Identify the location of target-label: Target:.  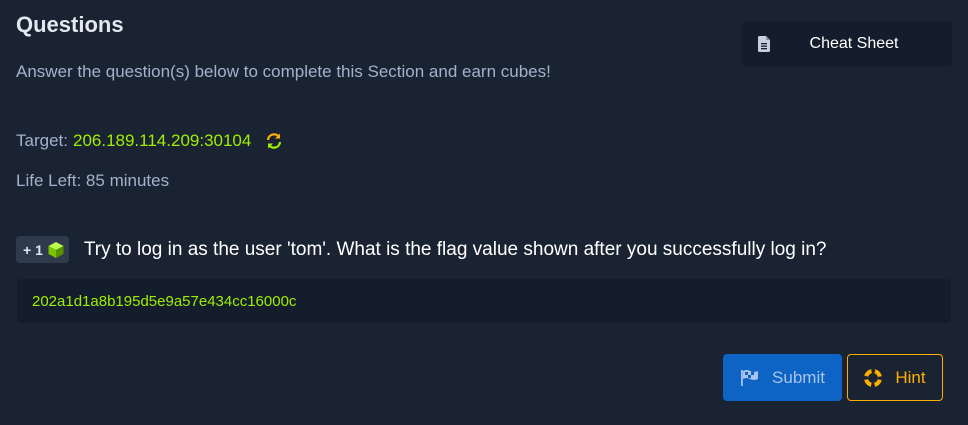
(42, 140).